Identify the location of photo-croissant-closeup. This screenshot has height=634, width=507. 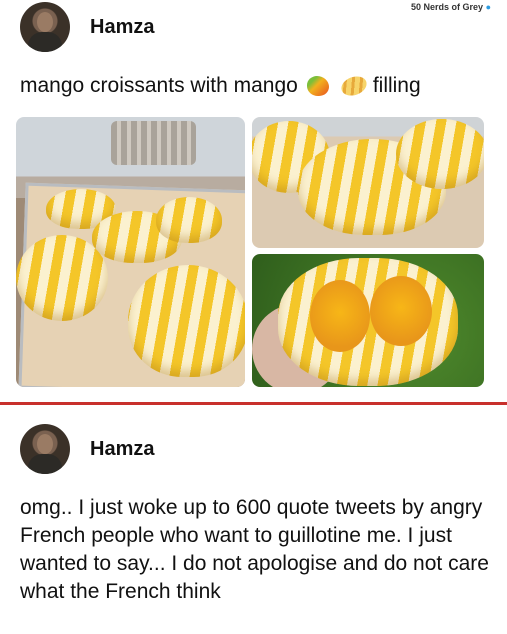
(368, 182).